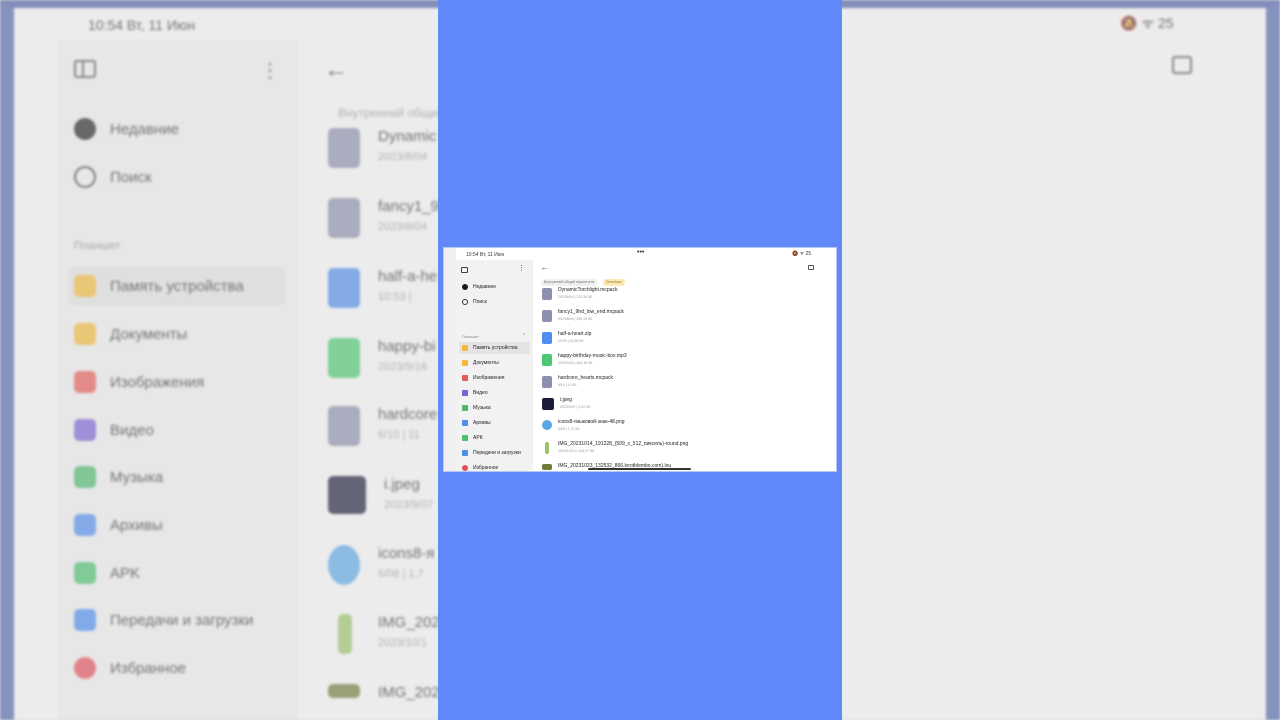  I want to click on file-row: i.jpeg 2023/9/07 | 3,92 КБ, so click(566, 406).